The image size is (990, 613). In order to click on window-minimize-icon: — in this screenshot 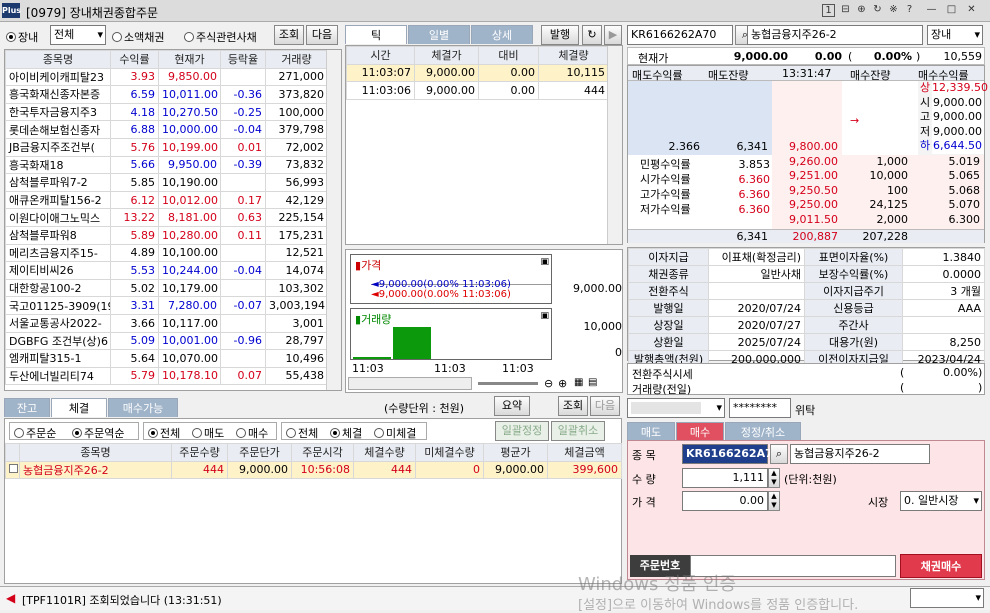, I will do `click(931, 10)`.